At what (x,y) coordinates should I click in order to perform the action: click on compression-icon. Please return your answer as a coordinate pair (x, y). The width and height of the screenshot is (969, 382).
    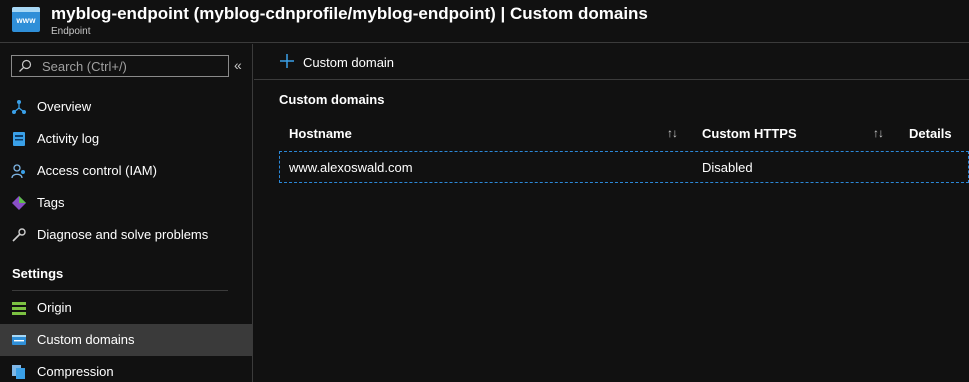
    Looking at the image, I should click on (18, 372).